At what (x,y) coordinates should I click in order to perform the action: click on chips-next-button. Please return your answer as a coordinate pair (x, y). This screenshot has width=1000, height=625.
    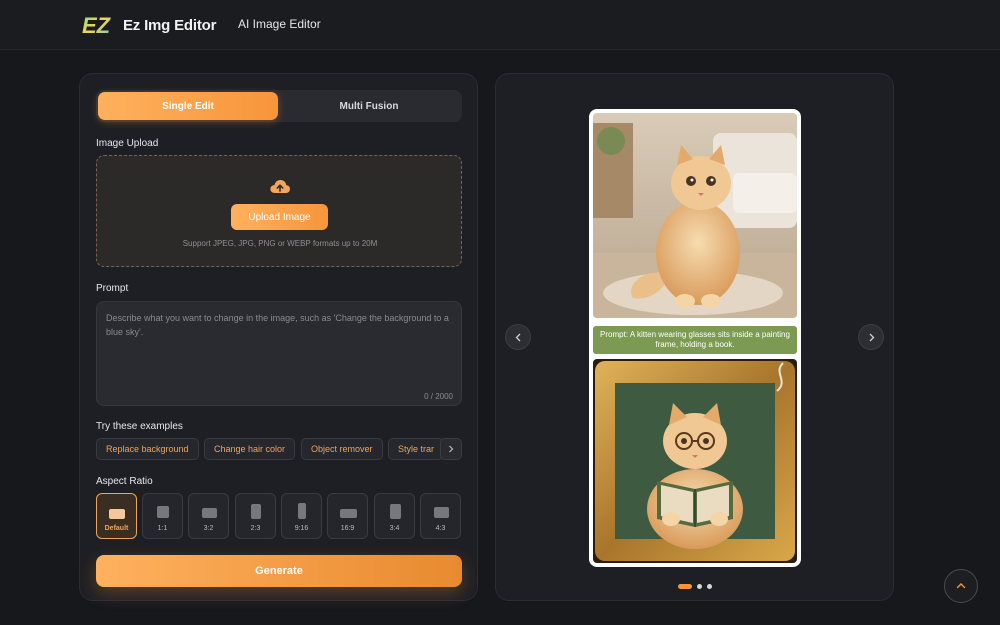
    Looking at the image, I should click on (451, 449).